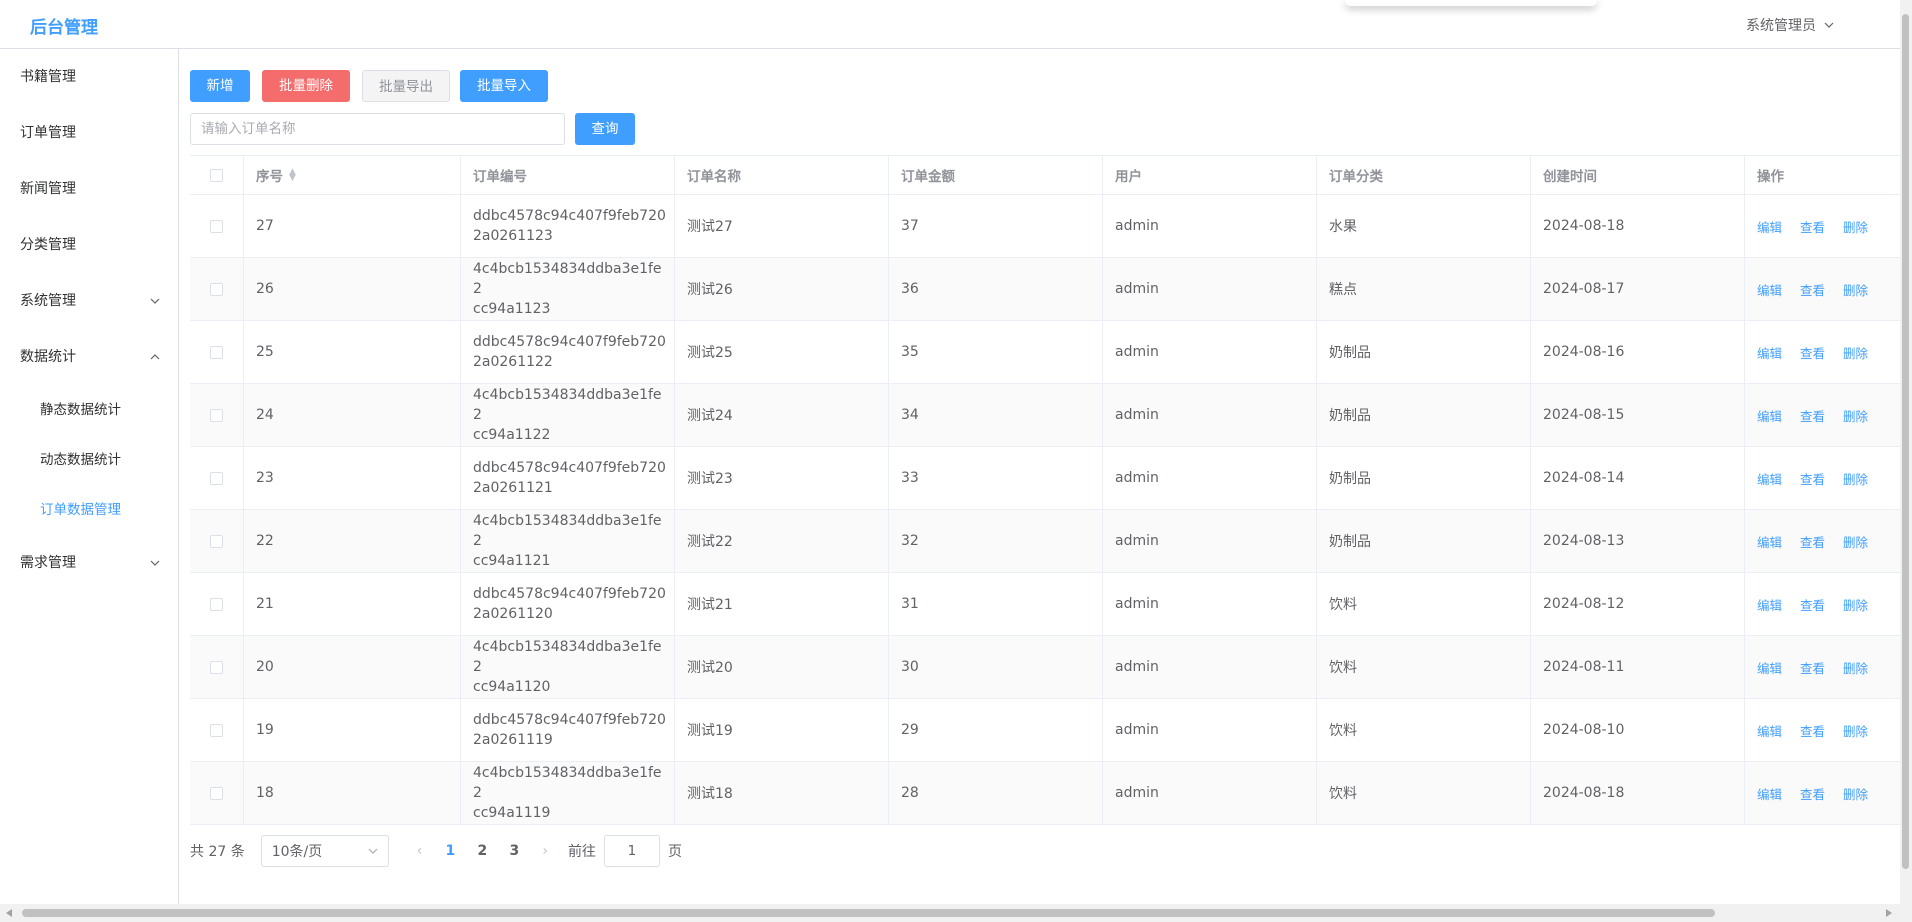 Image resolution: width=1912 pixels, height=922 pixels. What do you see at coordinates (90, 563) in the screenshot?
I see `sidebar-item-requirements: 需求管理` at bounding box center [90, 563].